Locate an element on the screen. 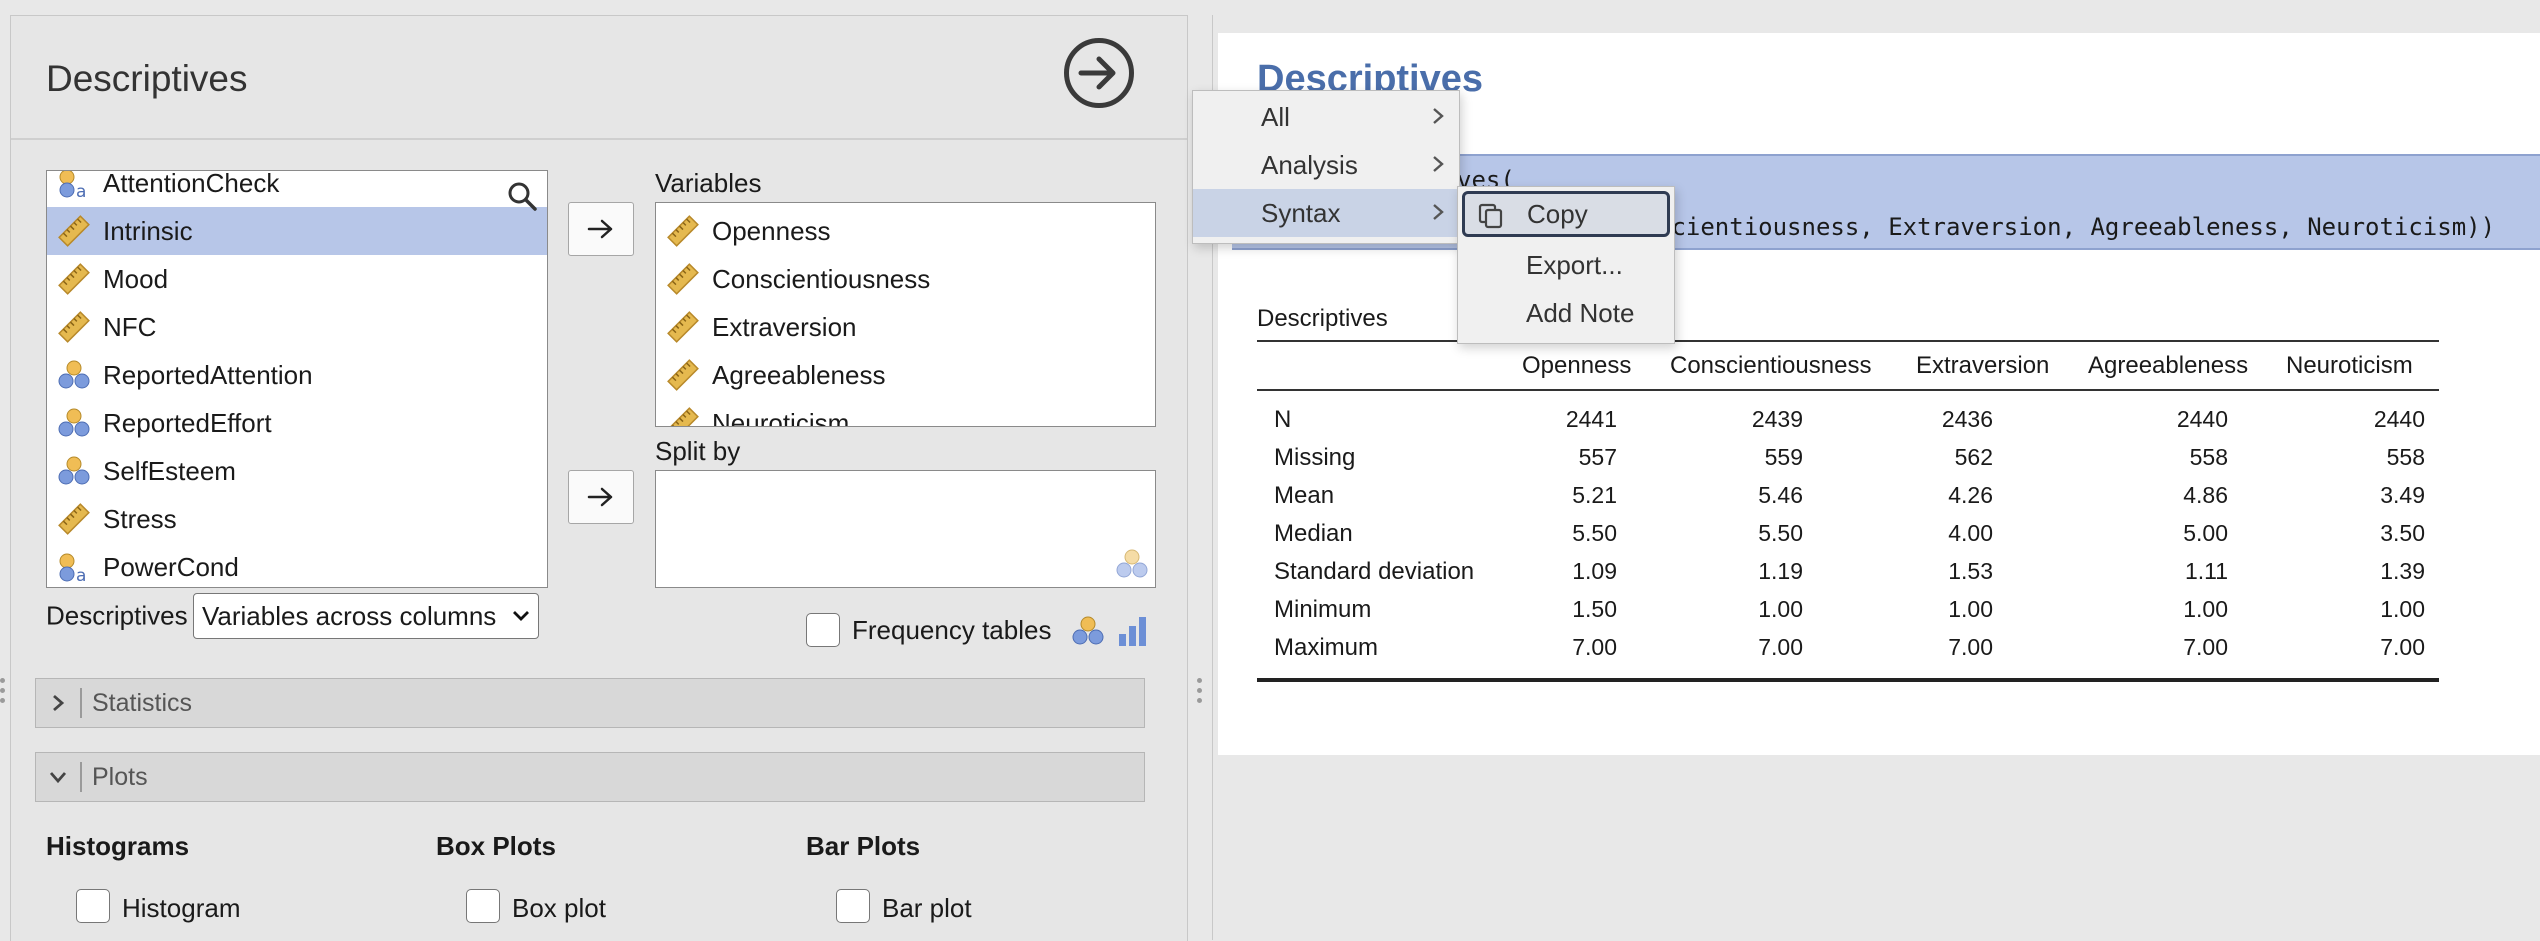 The height and width of the screenshot is (941, 2540). list-item: ReportedEffort is located at coordinates (297, 423).